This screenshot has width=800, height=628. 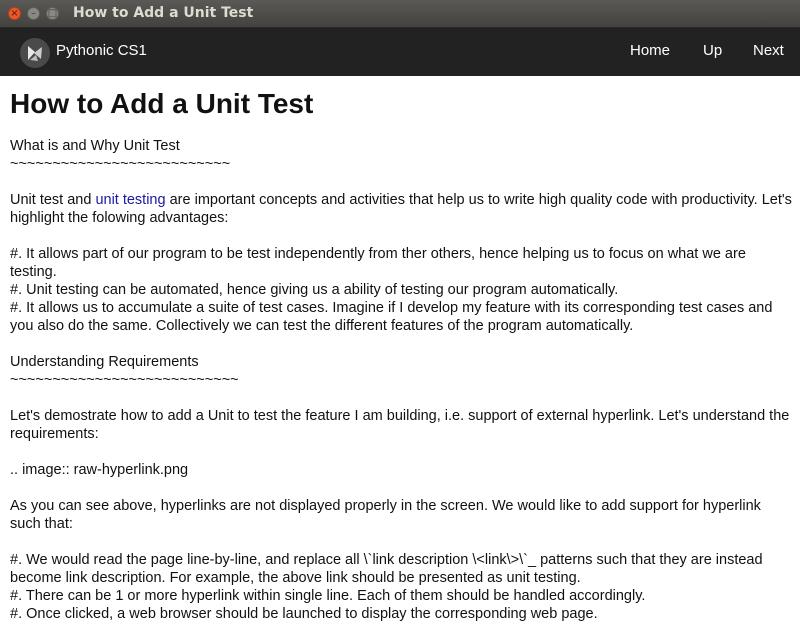 I want to click on window-close-button: ×, so click(x=14, y=13).